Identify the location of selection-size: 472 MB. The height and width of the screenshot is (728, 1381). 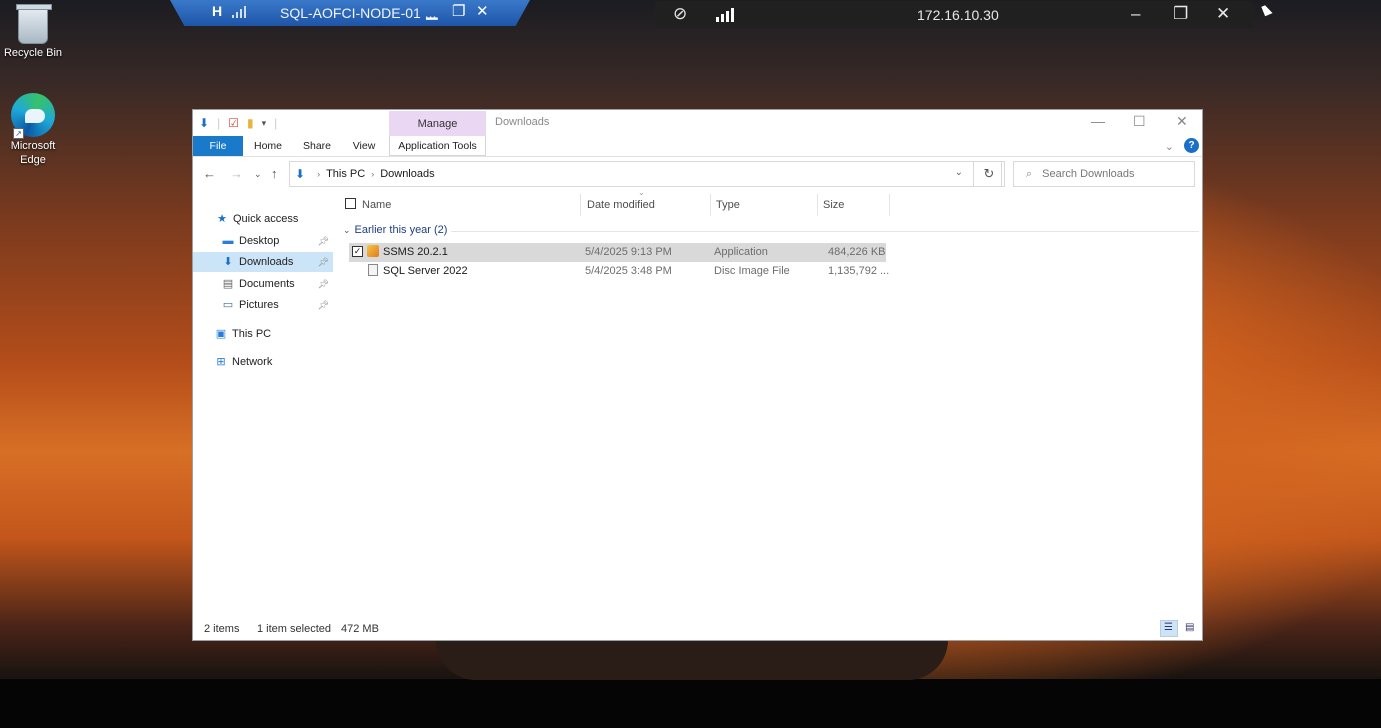
(360, 629).